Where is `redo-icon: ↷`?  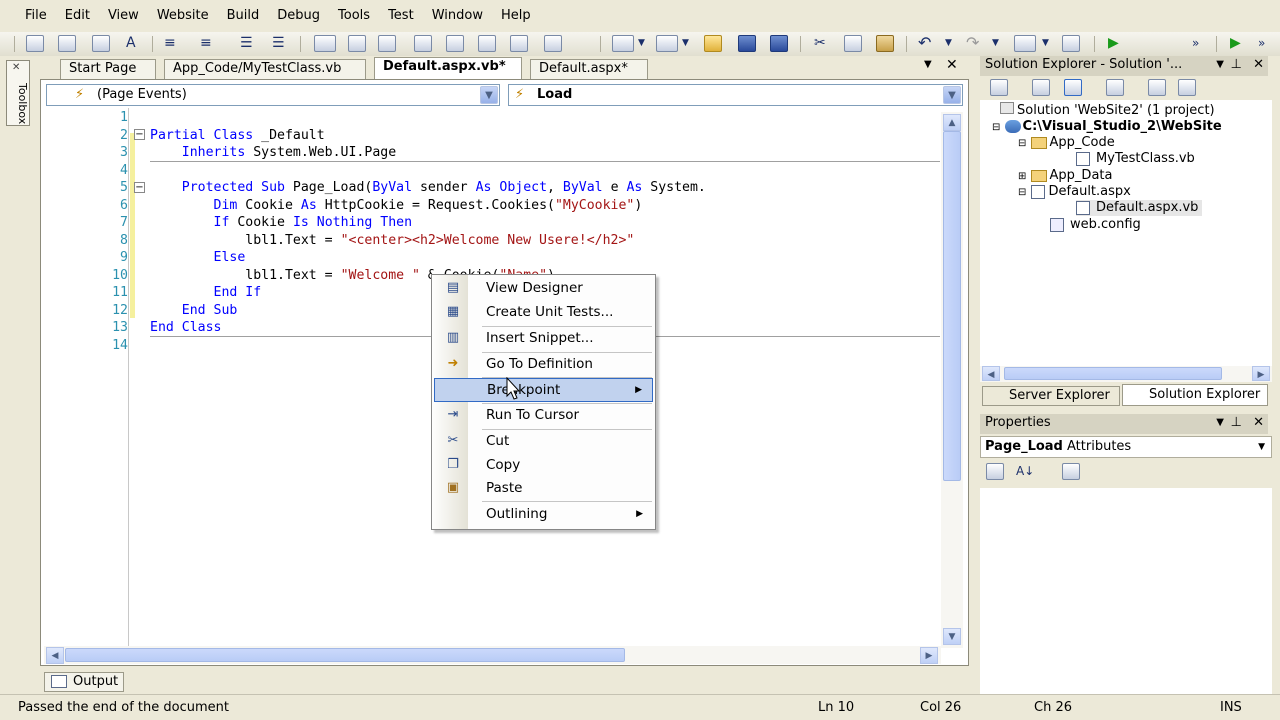 redo-icon: ↷ is located at coordinates (972, 43).